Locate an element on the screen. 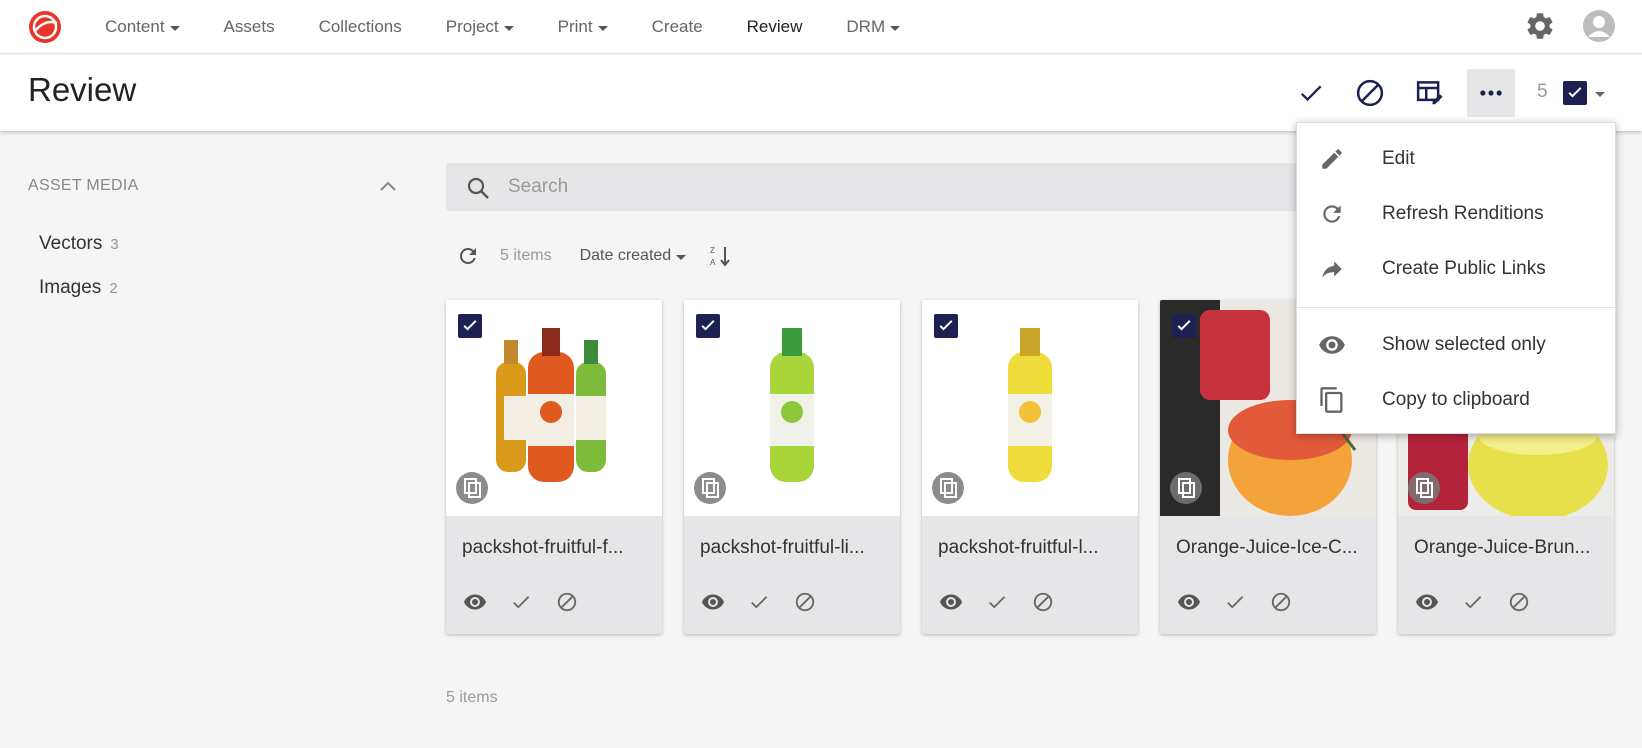 The width and height of the screenshot is (1642, 748). sidebar-item-count: 3 is located at coordinates (114, 244).